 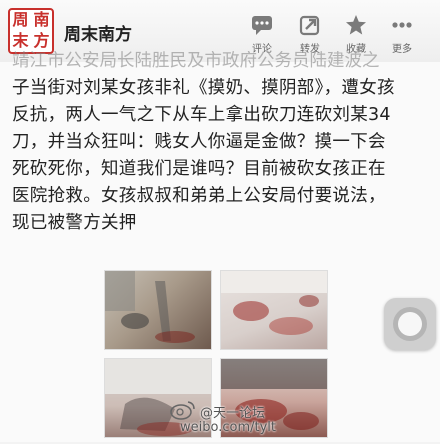 I want to click on post-text-line: 反抗，两人一气之下从车上拿出砍刀连砍刘某34, so click(x=201, y=115).